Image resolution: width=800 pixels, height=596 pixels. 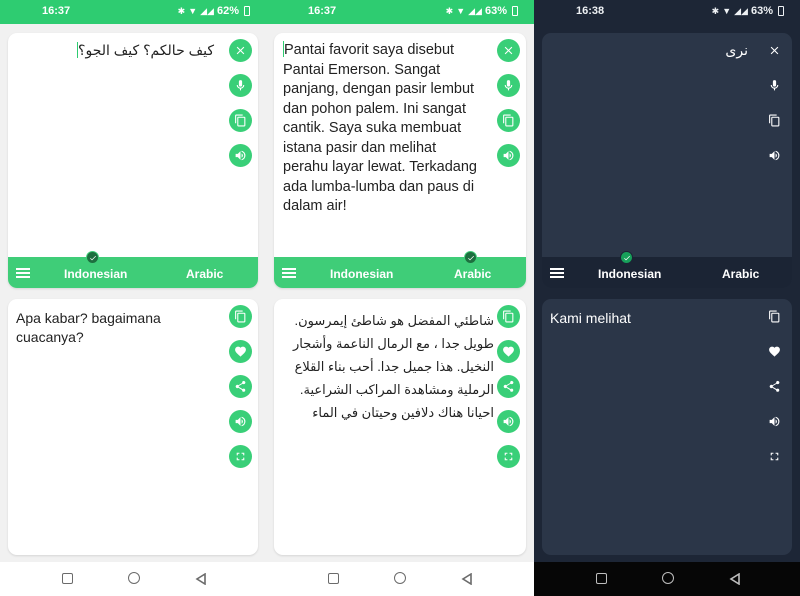 I want to click on status-time: 16:37, so click(x=56, y=11).